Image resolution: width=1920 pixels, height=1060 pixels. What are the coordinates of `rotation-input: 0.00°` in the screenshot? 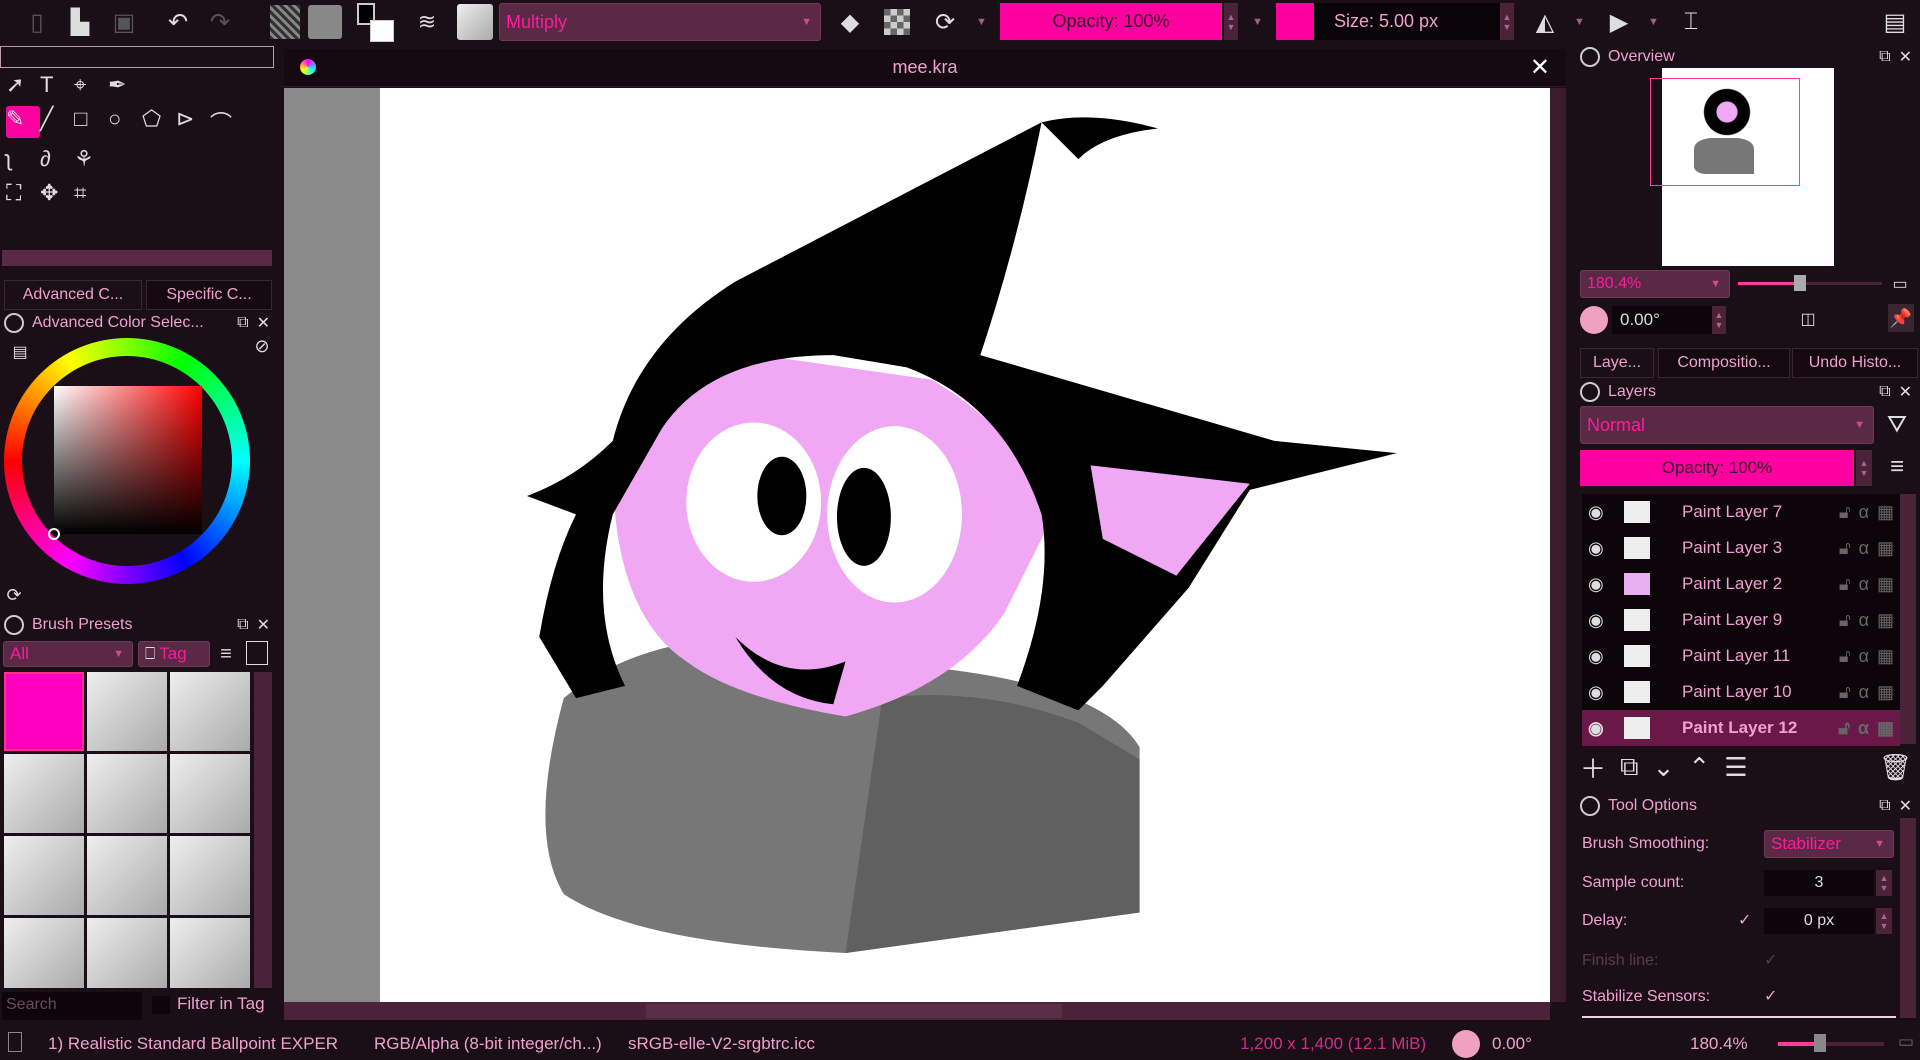 It's located at (1662, 320).